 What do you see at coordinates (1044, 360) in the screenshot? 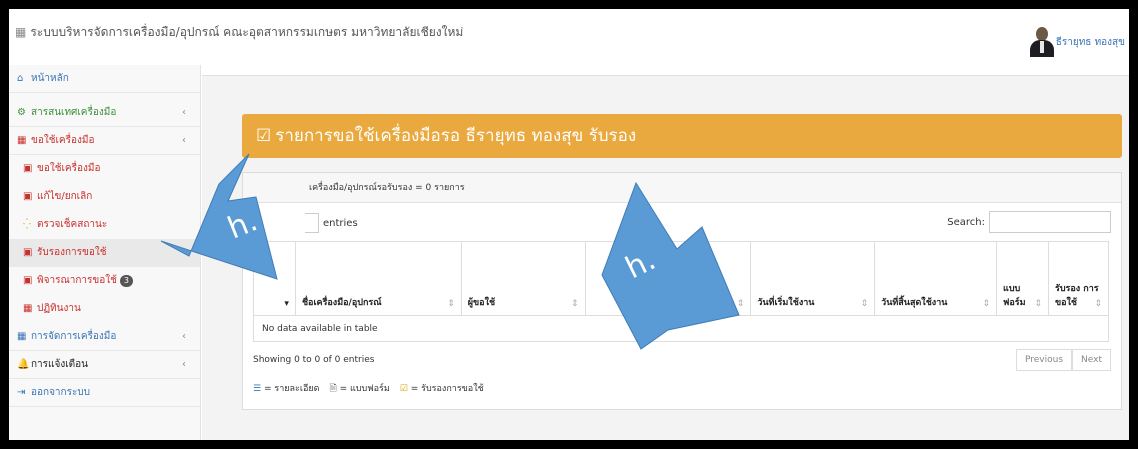
I see `previous-button: Previous` at bounding box center [1044, 360].